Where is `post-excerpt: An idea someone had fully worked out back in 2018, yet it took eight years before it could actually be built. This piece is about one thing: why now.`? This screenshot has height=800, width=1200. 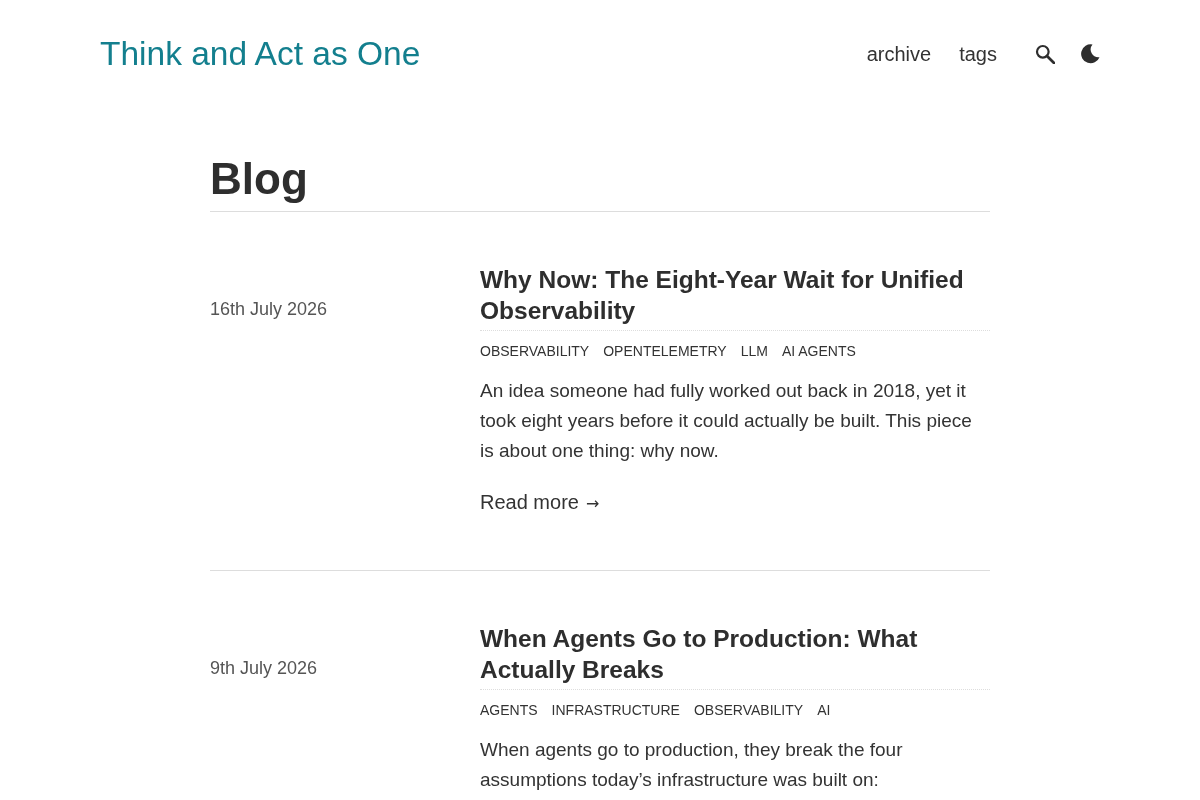 post-excerpt: An idea someone had fully worked out back in 2018, yet it took eight years before it could actually be built. This piece is about one thing: why now. is located at coordinates (726, 421).